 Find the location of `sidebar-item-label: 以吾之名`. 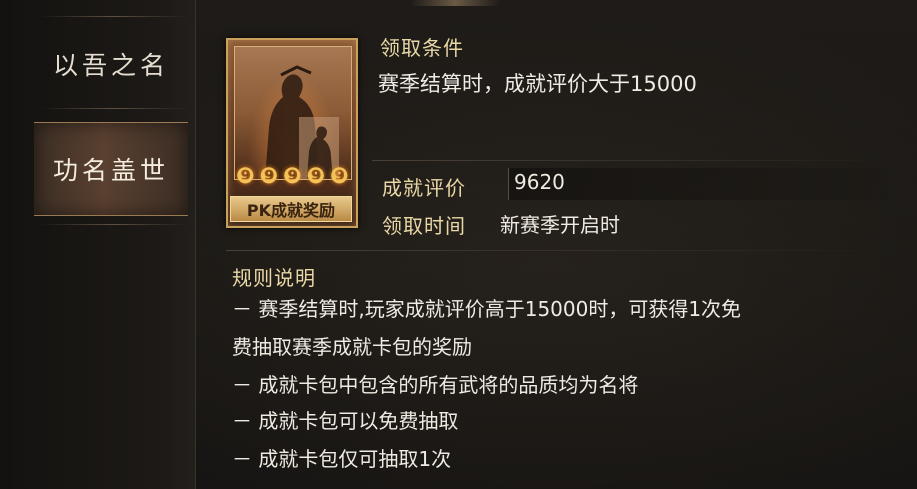

sidebar-item-label: 以吾之名 is located at coordinates (110, 65).